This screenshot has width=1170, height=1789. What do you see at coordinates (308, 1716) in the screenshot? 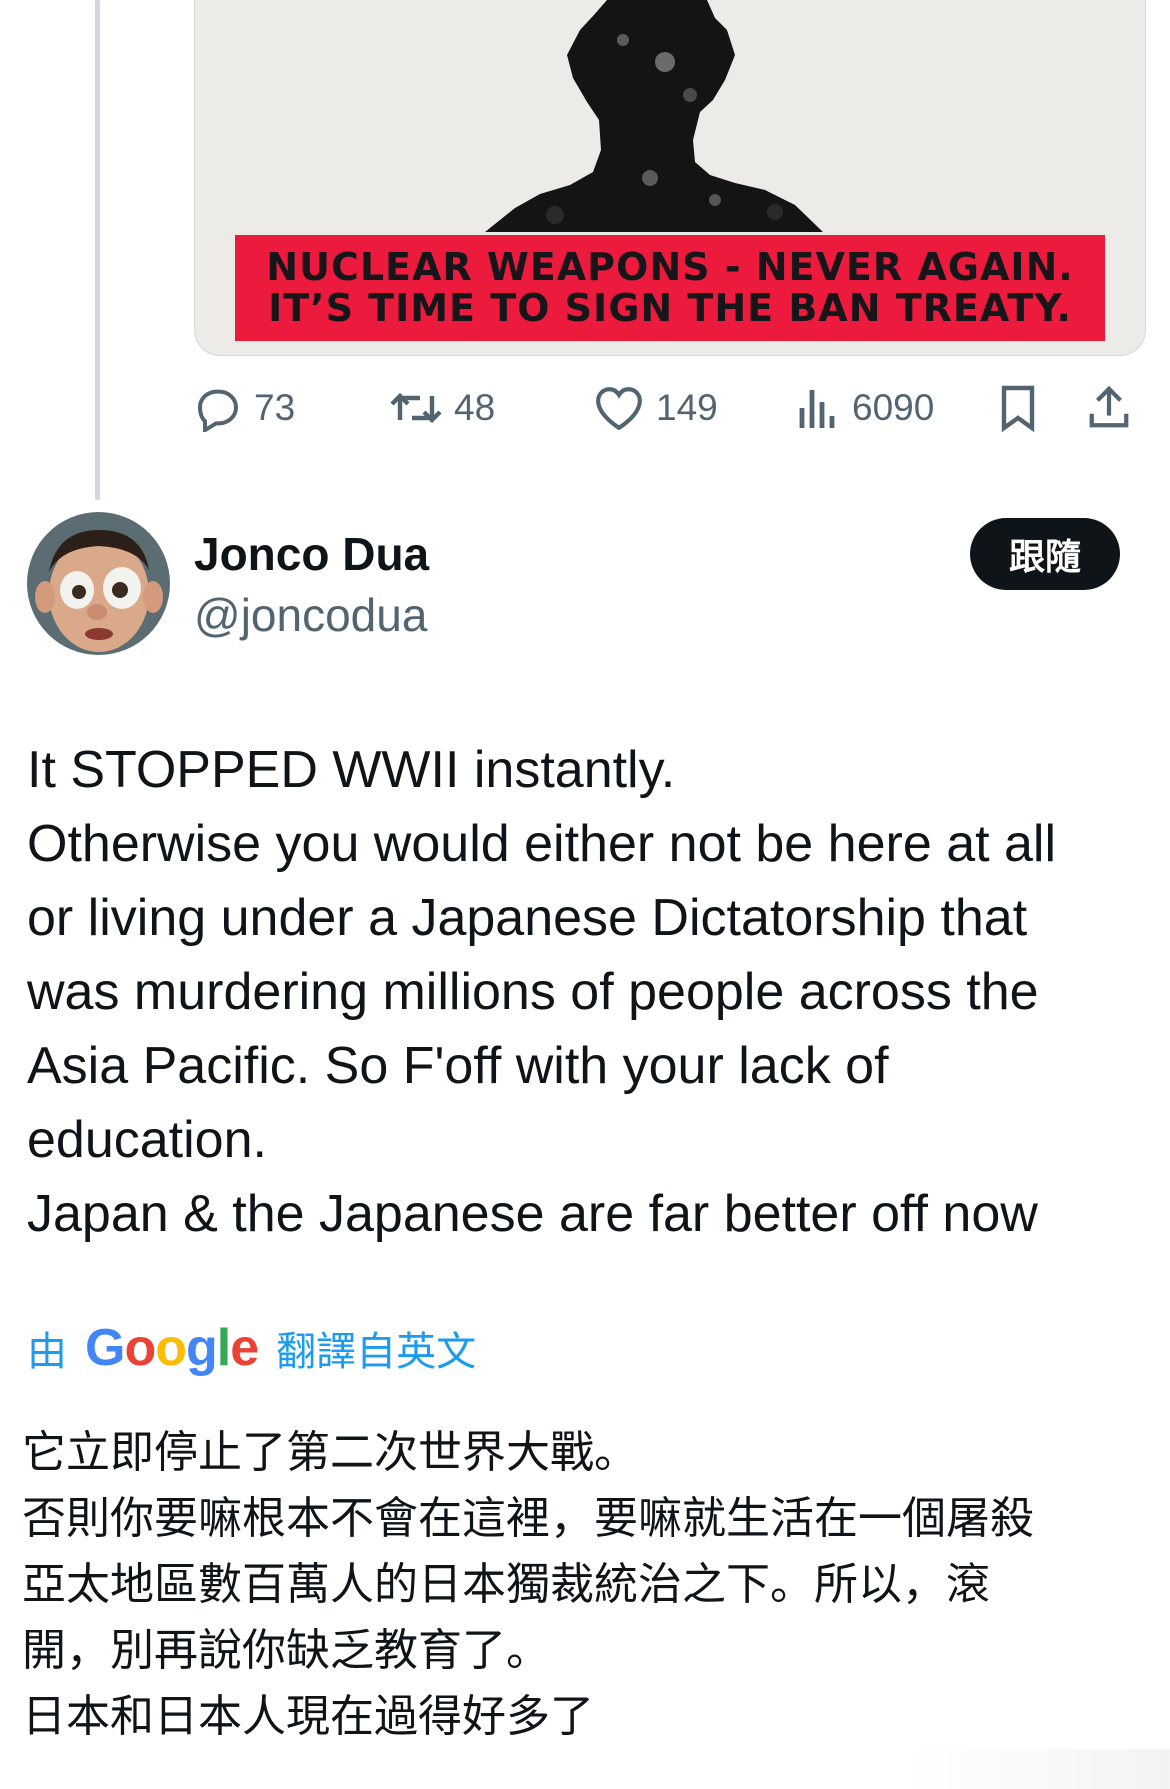
I see `translated-line: 日本和日本人現在過得好多了` at bounding box center [308, 1716].